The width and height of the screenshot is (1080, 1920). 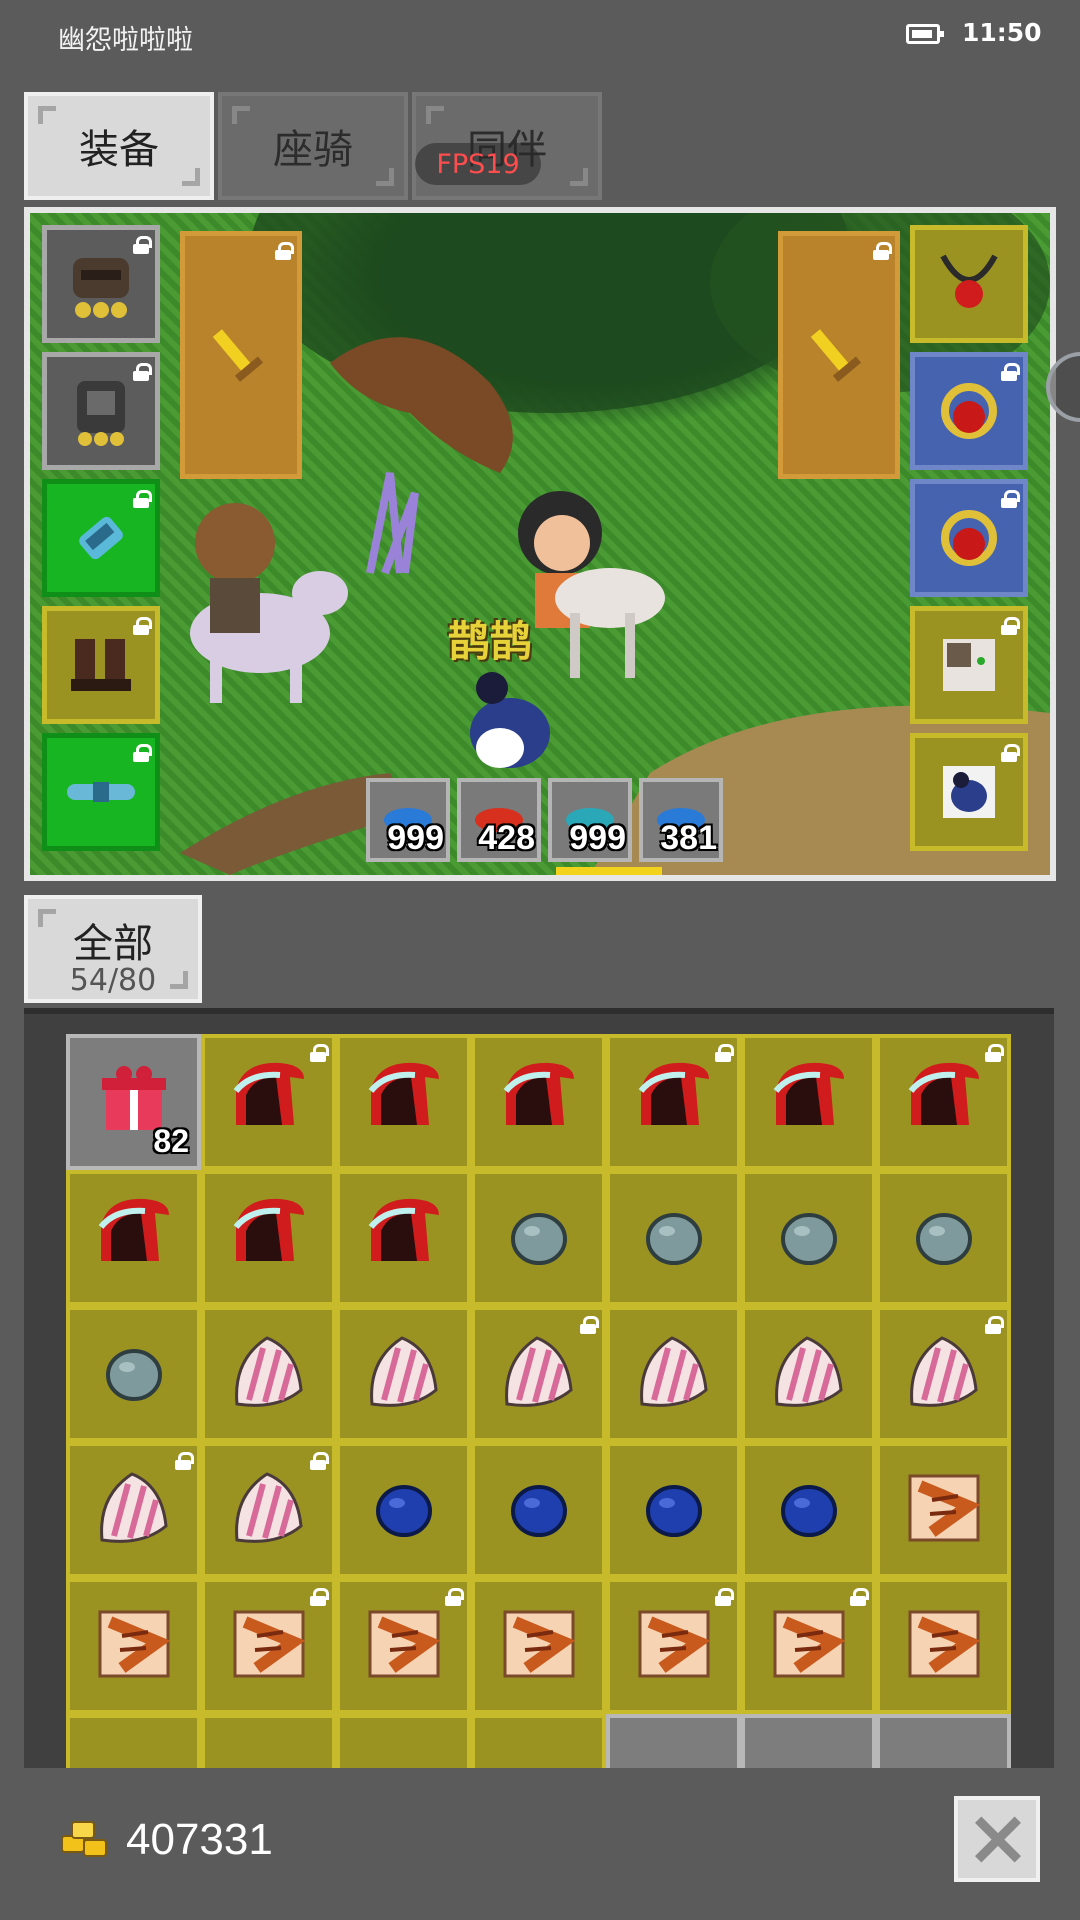 I want to click on armor-icon, so click(x=101, y=413).